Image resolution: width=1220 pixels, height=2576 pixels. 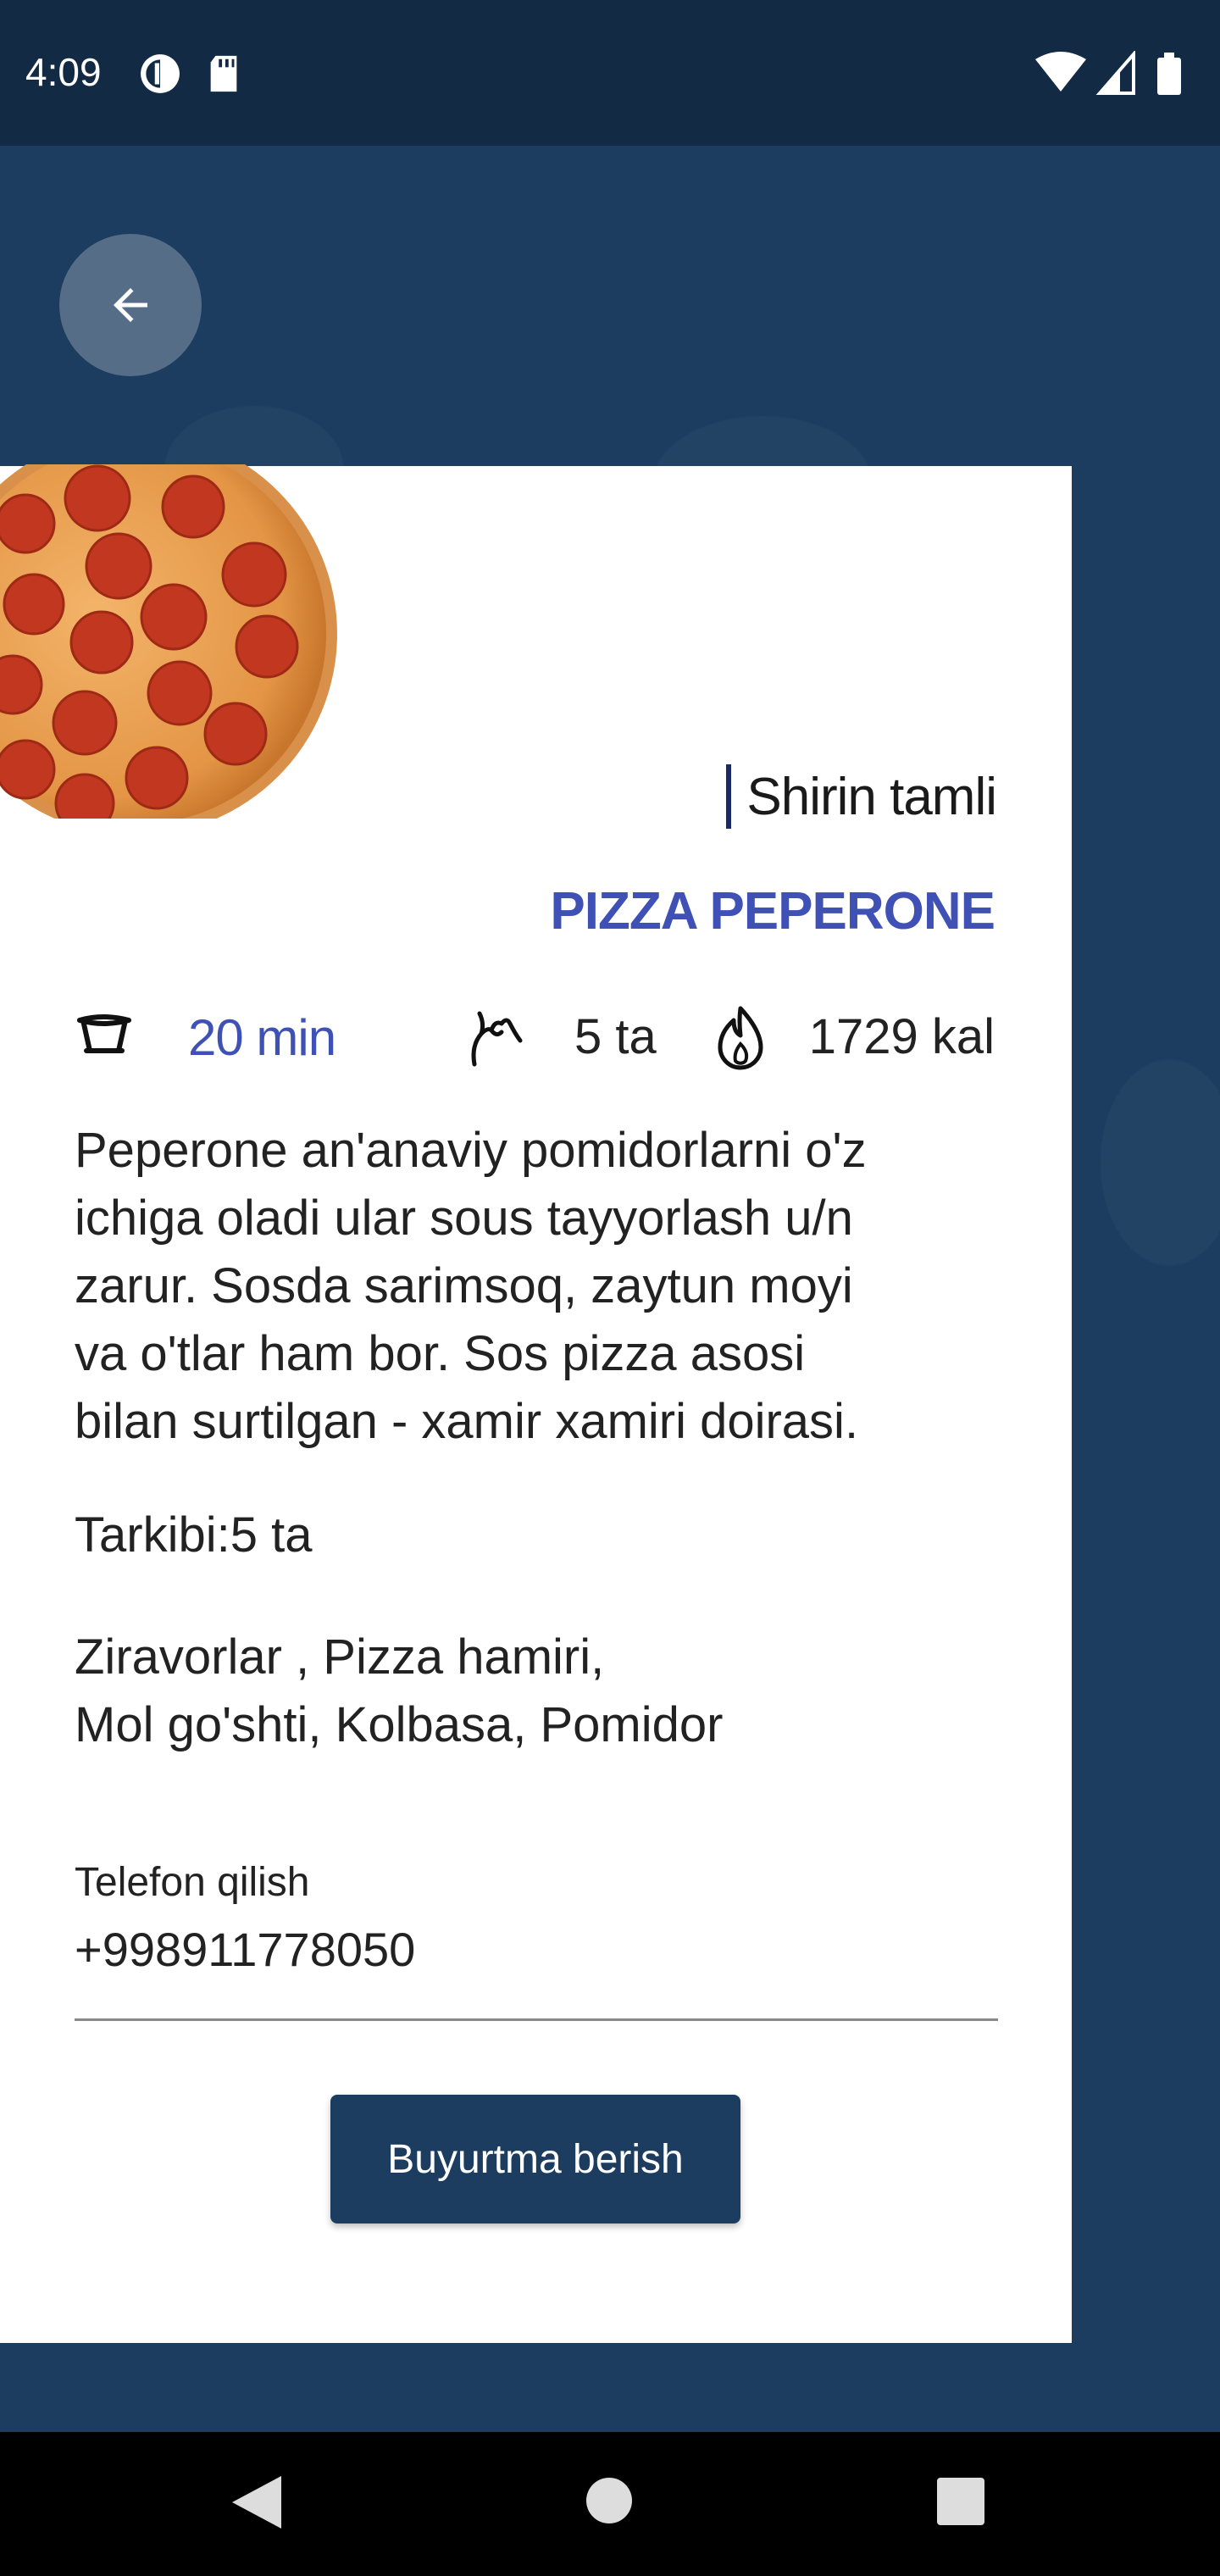 What do you see at coordinates (610, 73) in the screenshot?
I see `status-bar: 4:09` at bounding box center [610, 73].